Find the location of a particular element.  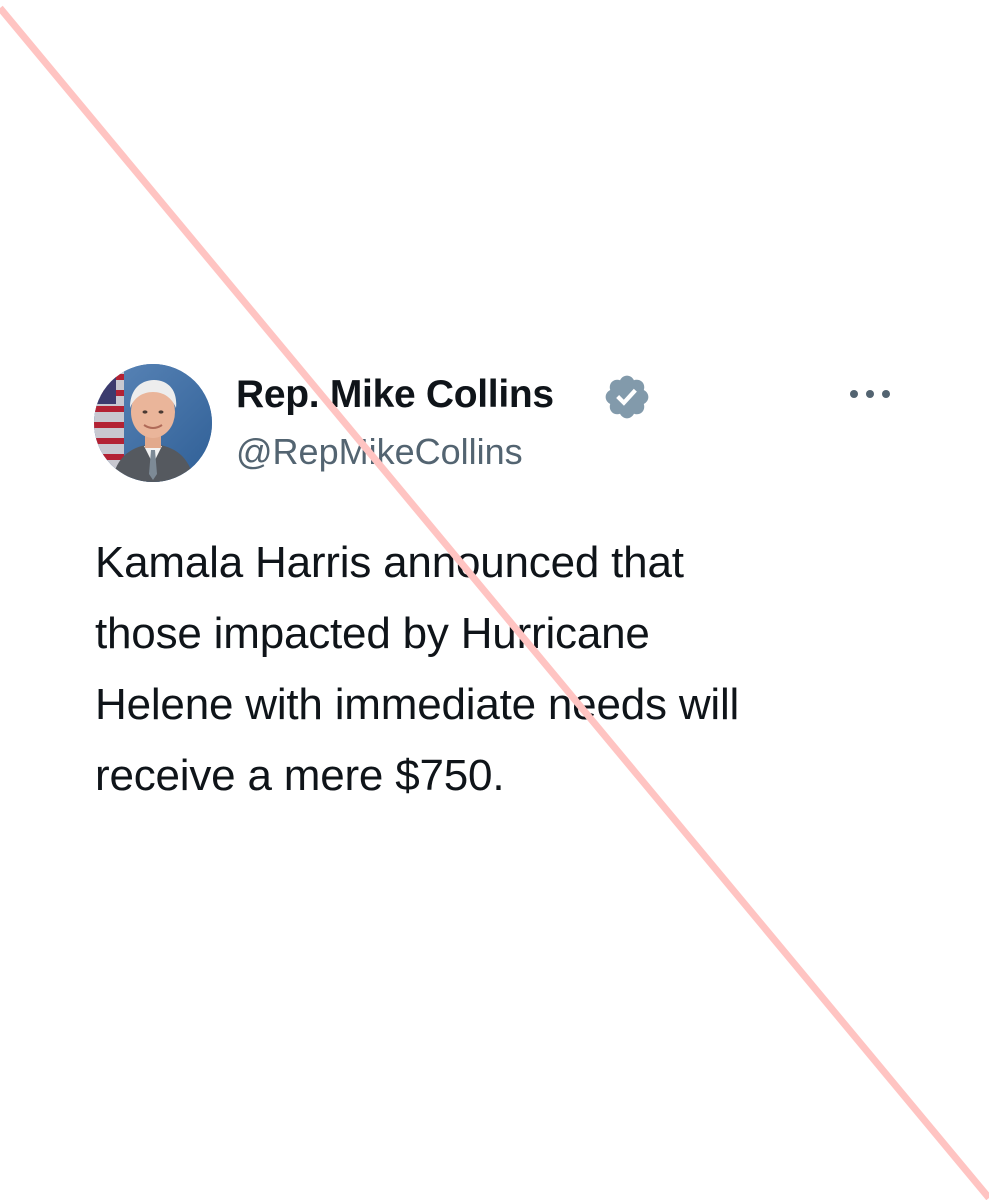

author-display-name: Rep. Mike Collins is located at coordinates (395, 395).